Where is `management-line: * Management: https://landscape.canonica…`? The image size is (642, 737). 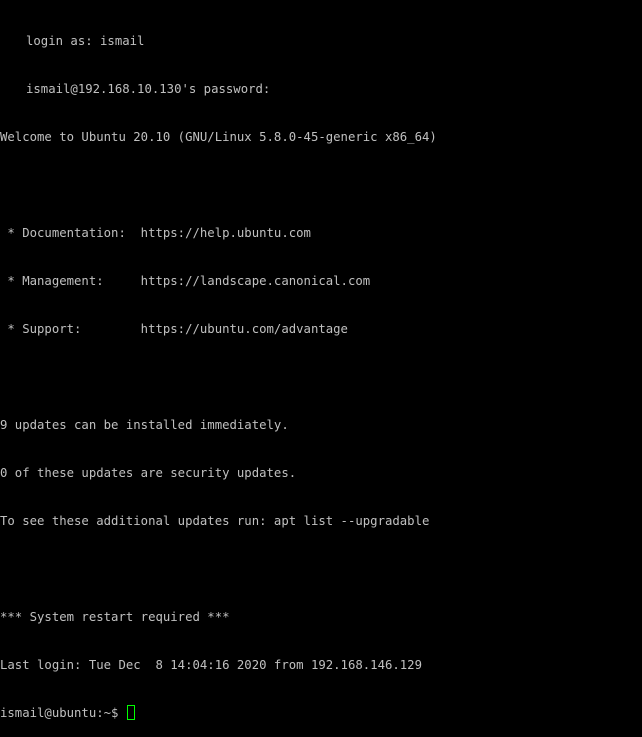 management-line: * Management: https://landscape.canonica… is located at coordinates (185, 281).